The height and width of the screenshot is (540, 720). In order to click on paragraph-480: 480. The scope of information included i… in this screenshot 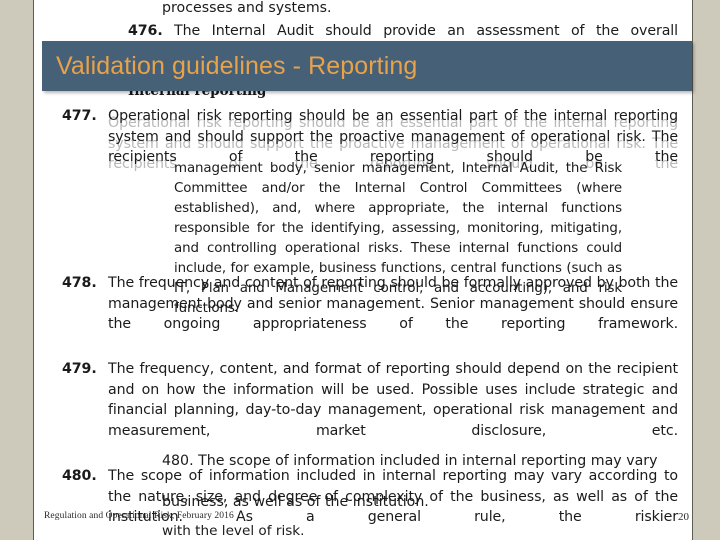, I will do `click(367, 503)`.